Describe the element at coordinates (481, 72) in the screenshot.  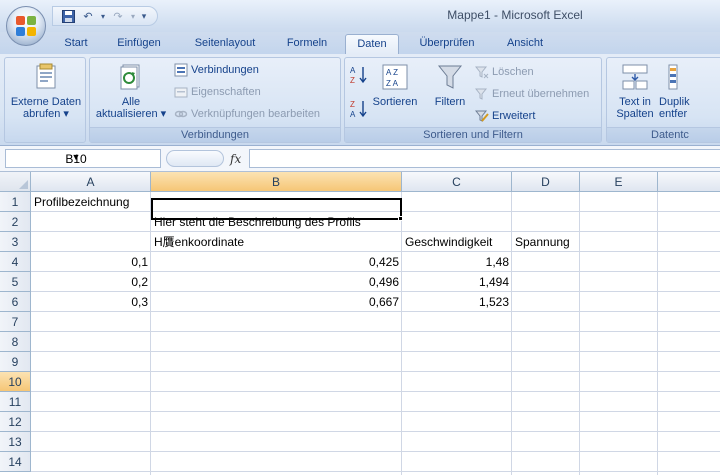
I see `clear-filter-icon` at that location.